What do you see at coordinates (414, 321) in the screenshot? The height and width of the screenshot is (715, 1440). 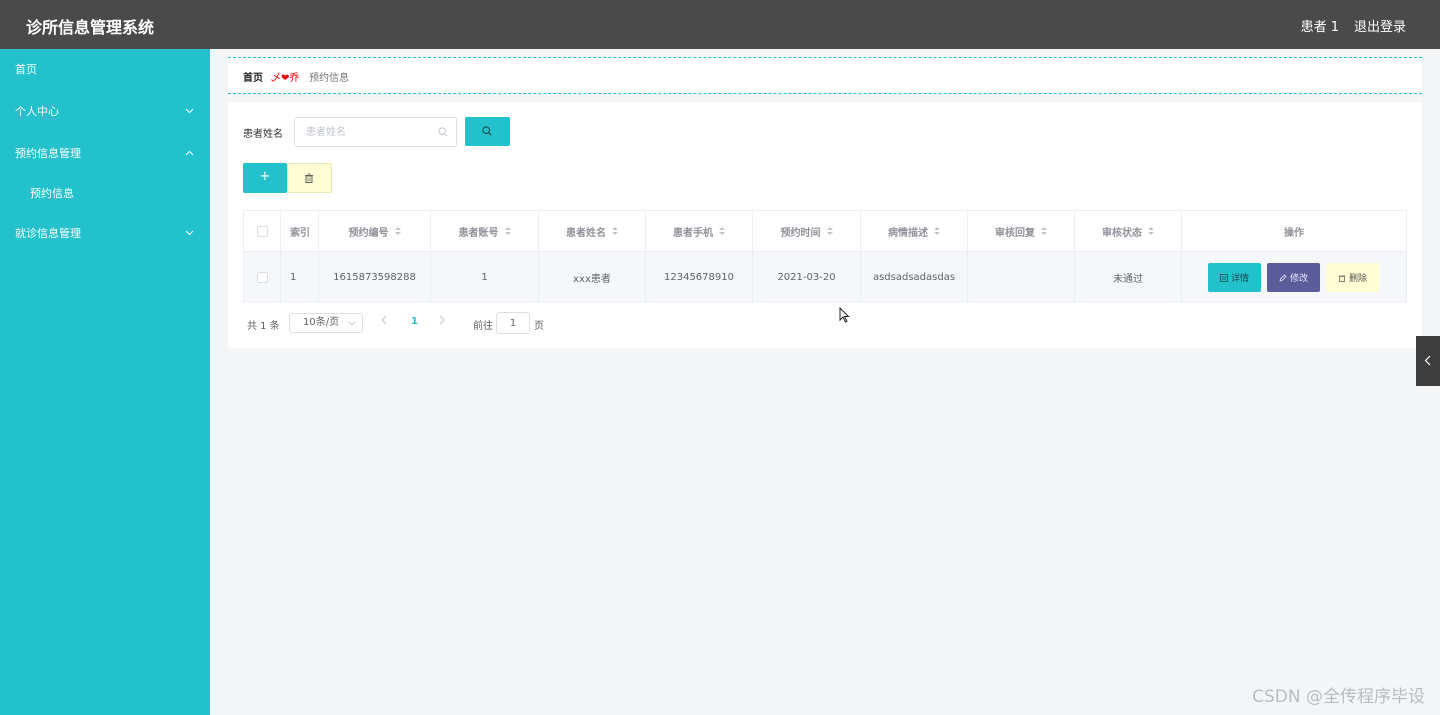 I see `page-number: 1` at bounding box center [414, 321].